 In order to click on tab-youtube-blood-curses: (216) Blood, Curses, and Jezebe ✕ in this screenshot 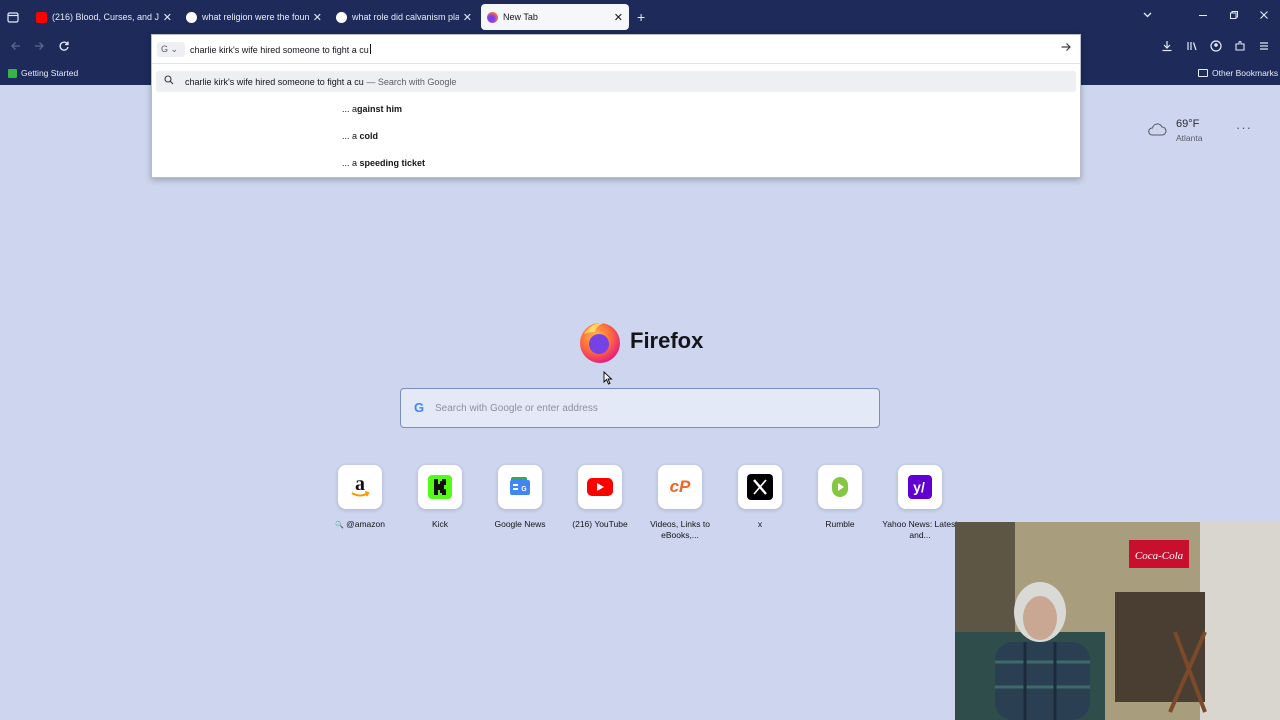, I will do `click(104, 17)`.